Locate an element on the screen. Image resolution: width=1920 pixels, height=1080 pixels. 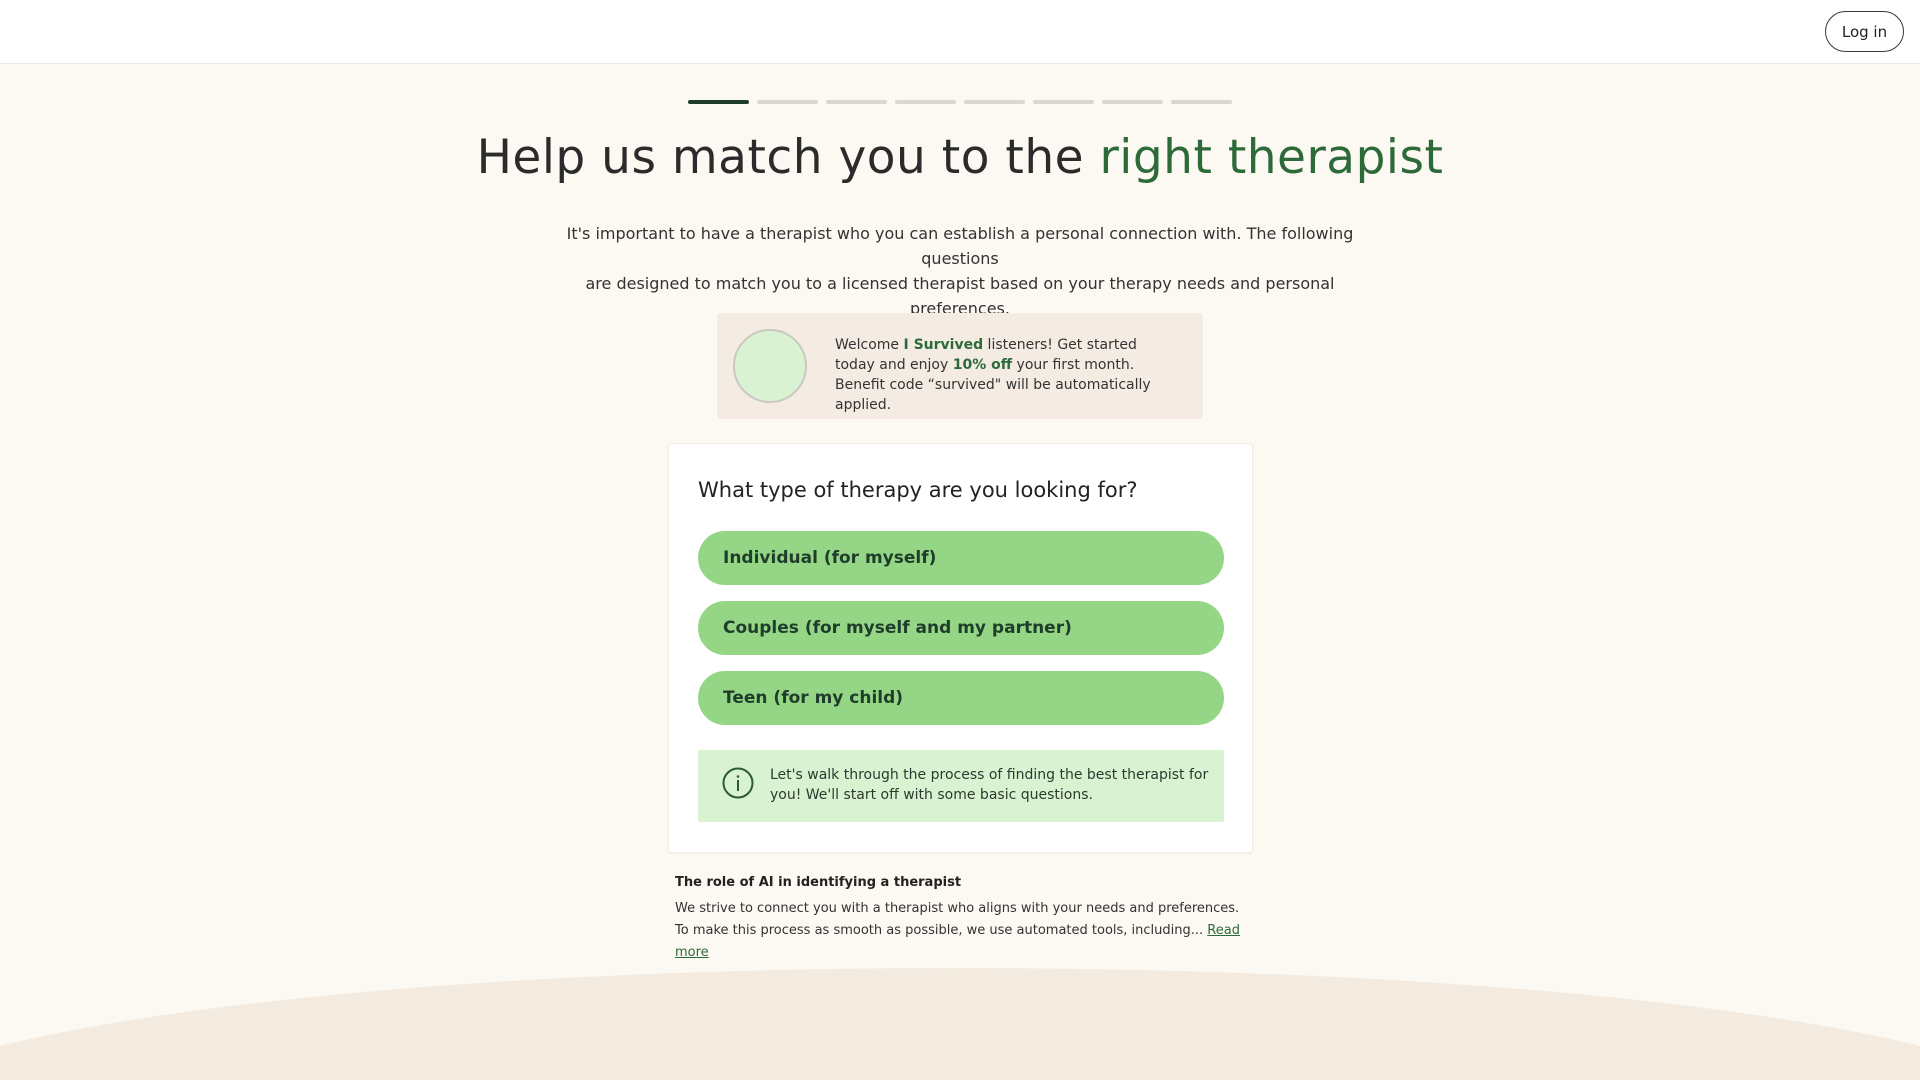
page-title-main: Help us match you to the is located at coordinates (788, 157).